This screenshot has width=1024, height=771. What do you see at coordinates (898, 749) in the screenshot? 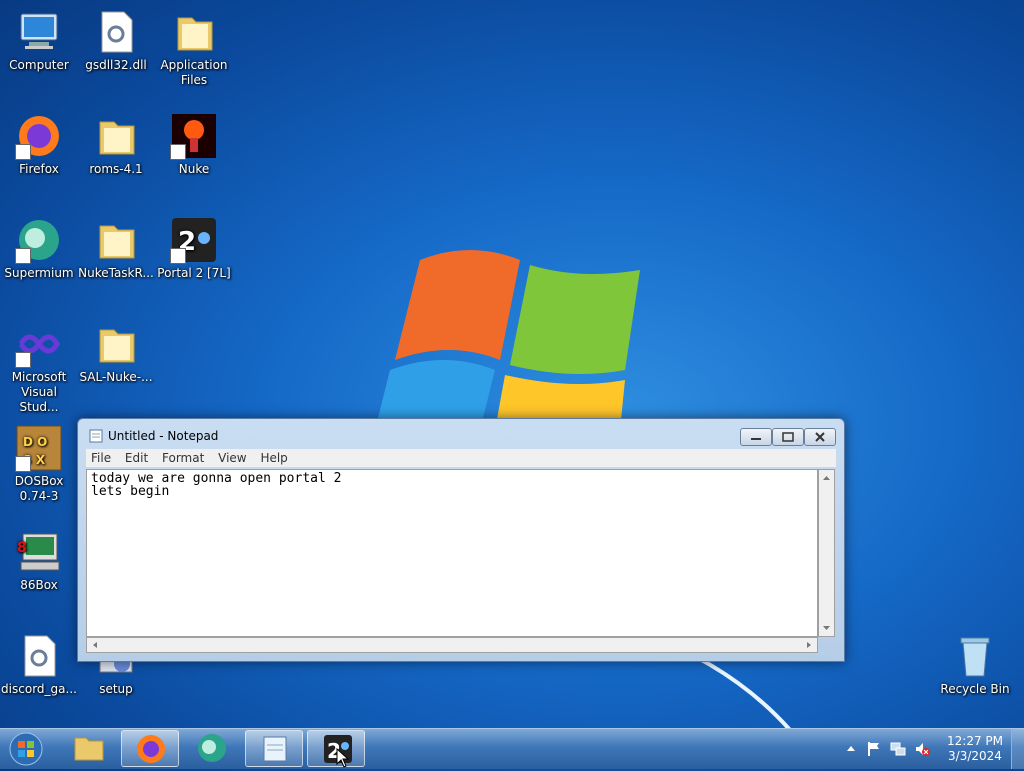
I see `network-icon` at bounding box center [898, 749].